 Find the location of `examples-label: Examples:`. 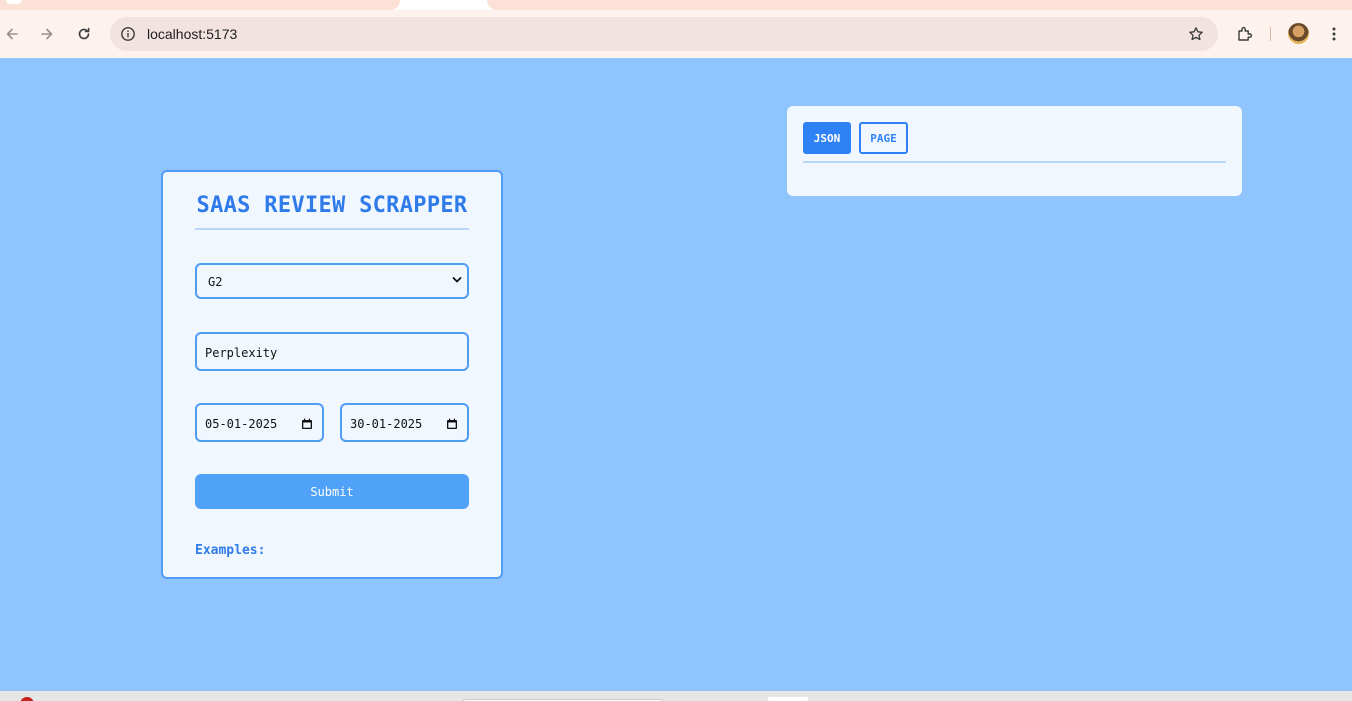

examples-label: Examples: is located at coordinates (230, 550).